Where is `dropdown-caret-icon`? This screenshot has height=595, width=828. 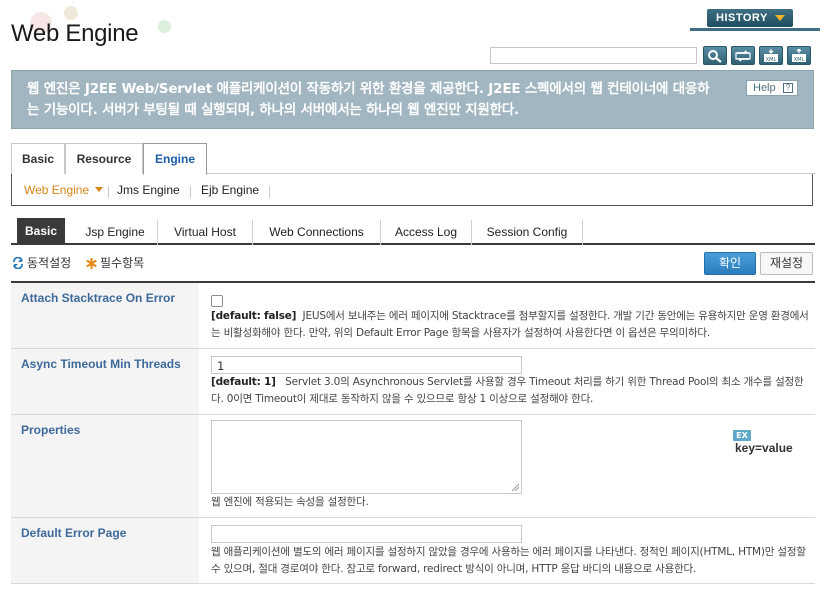 dropdown-caret-icon is located at coordinates (99, 189).